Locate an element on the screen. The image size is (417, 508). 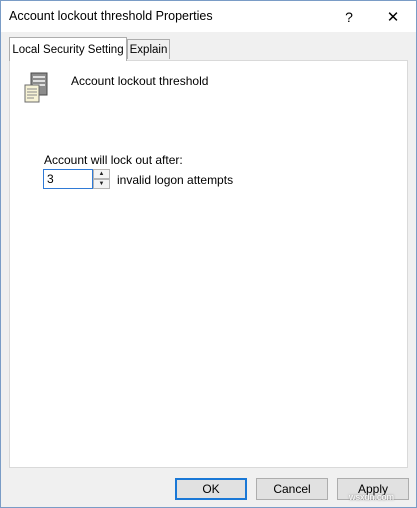
tab-label: Explain is located at coordinates (148, 49).